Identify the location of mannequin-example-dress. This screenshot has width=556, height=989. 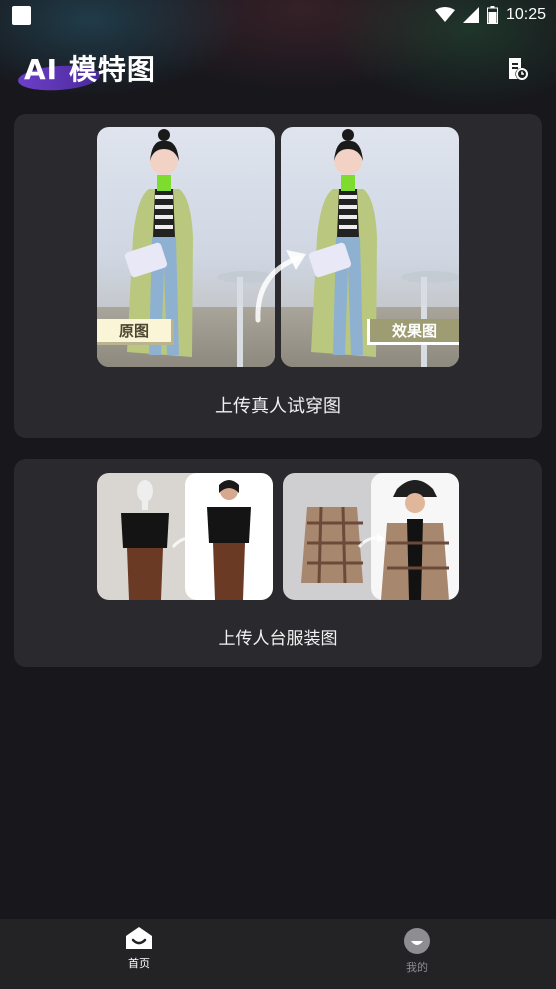
(185, 536).